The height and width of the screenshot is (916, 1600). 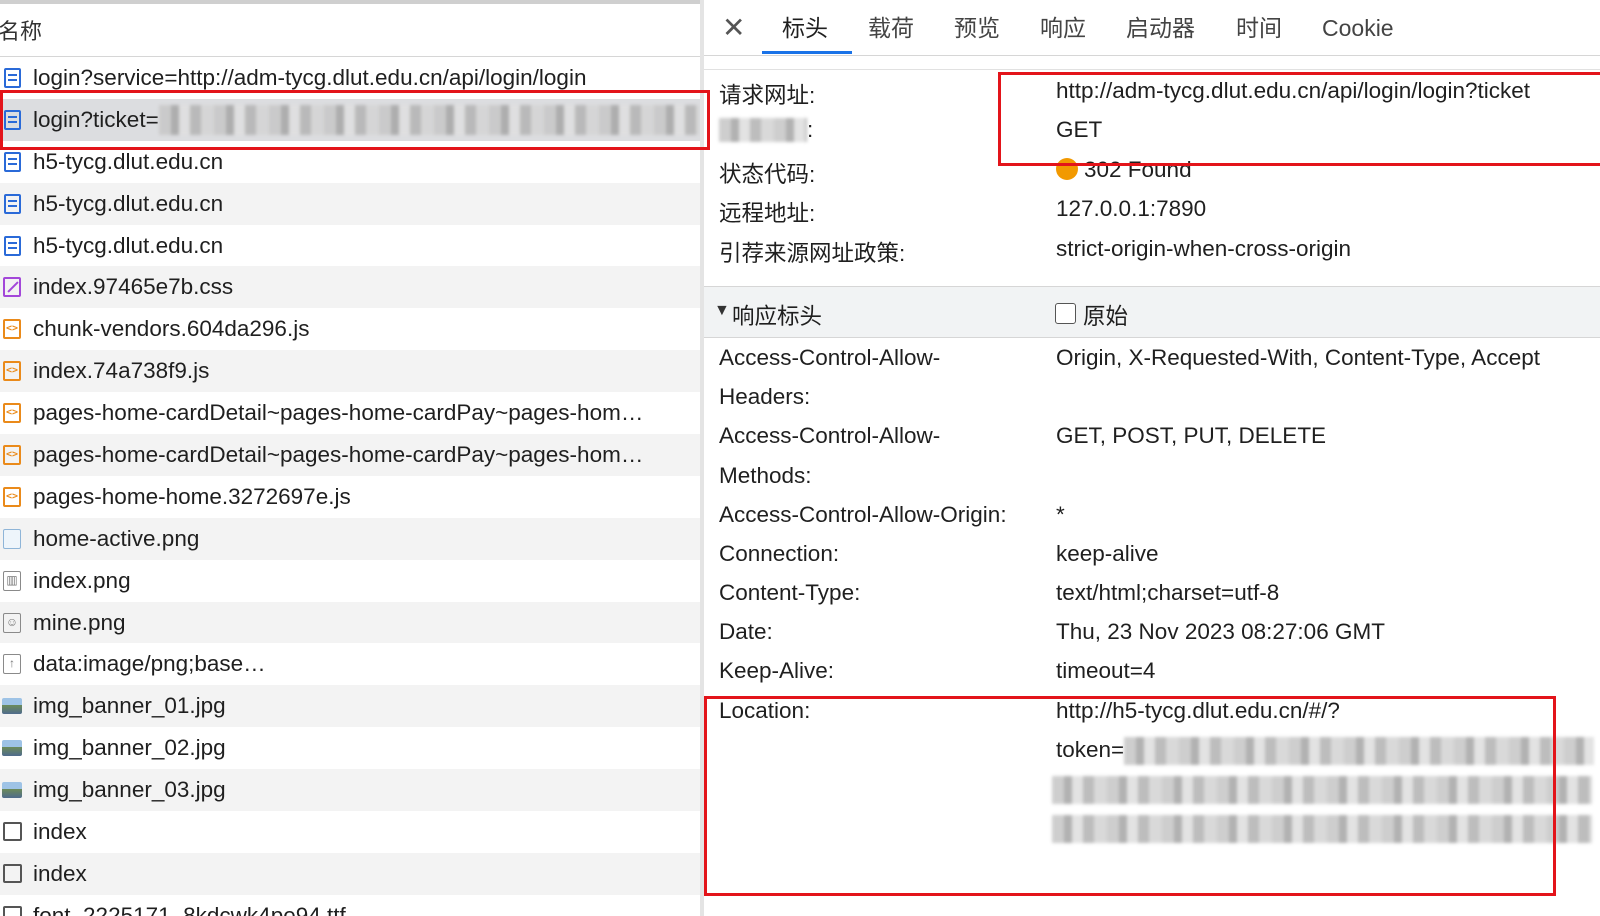 What do you see at coordinates (777, 671) in the screenshot?
I see `header-key: Keep-Alive:` at bounding box center [777, 671].